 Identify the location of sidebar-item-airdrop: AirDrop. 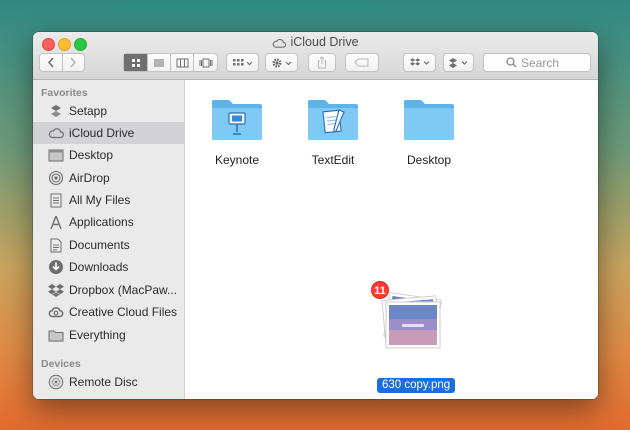
(108, 178).